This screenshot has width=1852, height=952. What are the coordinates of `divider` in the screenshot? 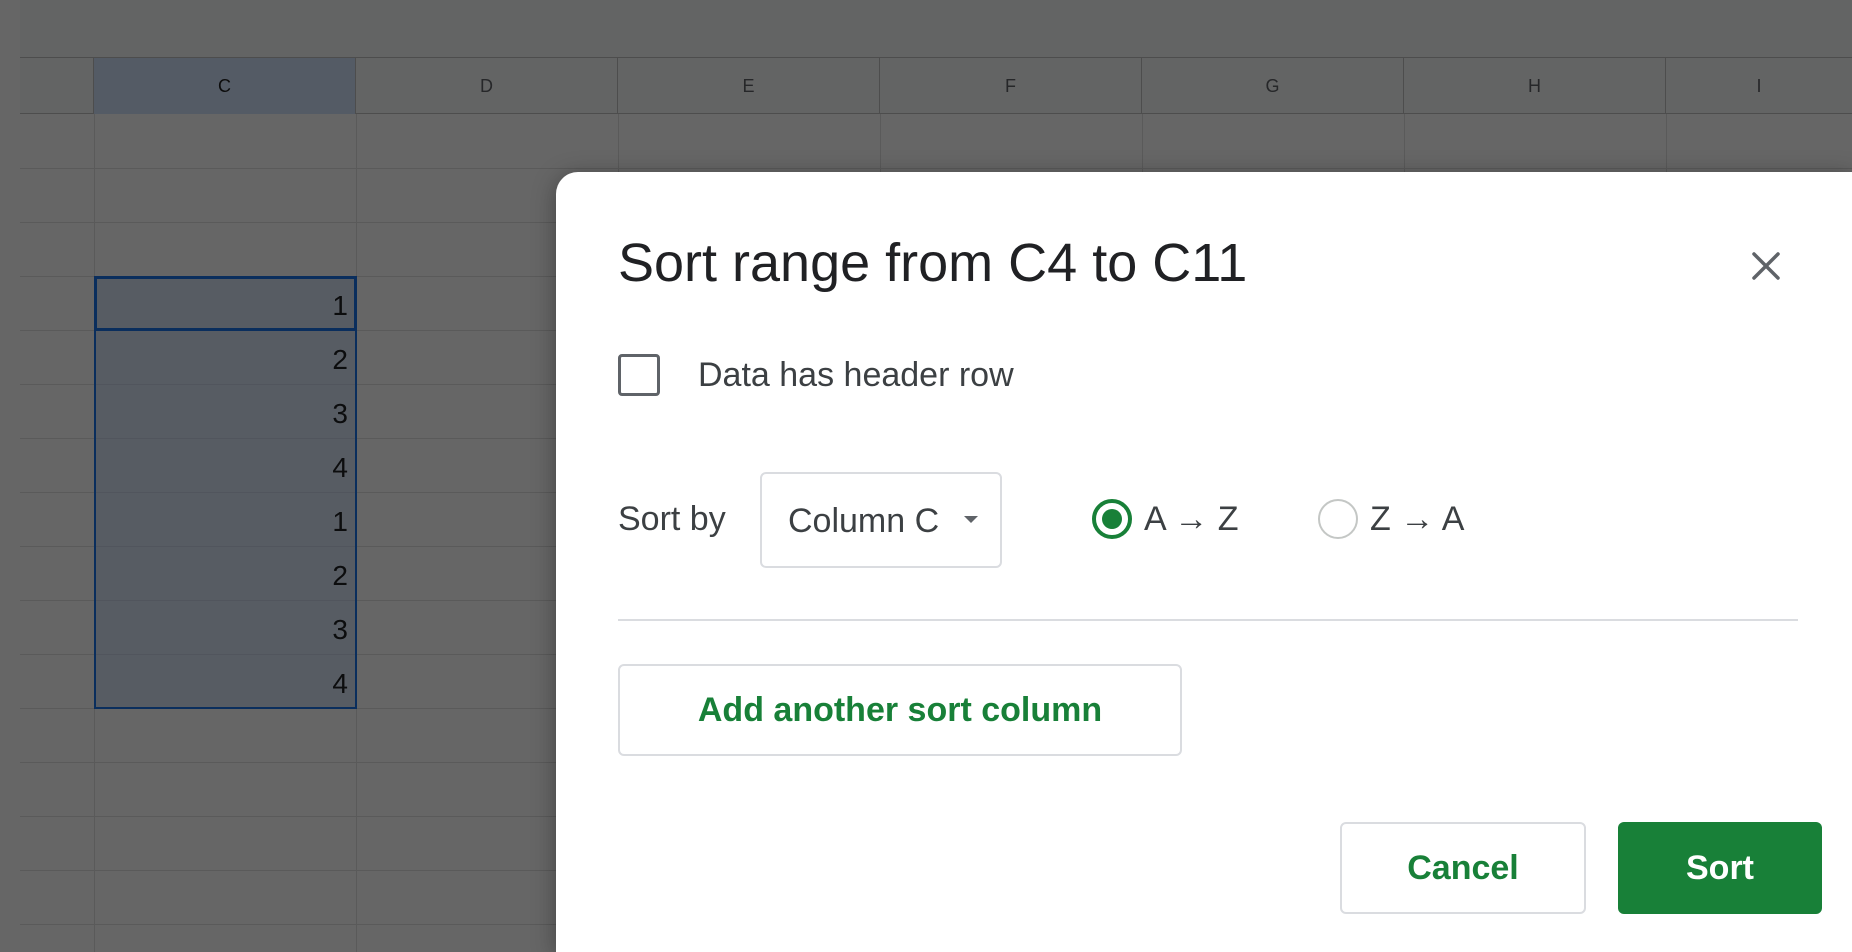 It's located at (1208, 620).